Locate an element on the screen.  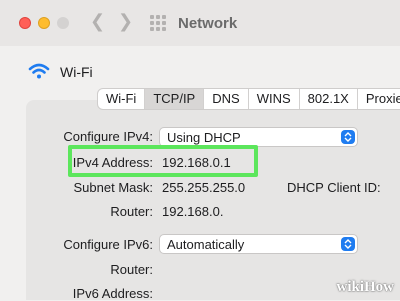
dhcp-client-id-label: DHCP Client ID: is located at coordinates (334, 187).